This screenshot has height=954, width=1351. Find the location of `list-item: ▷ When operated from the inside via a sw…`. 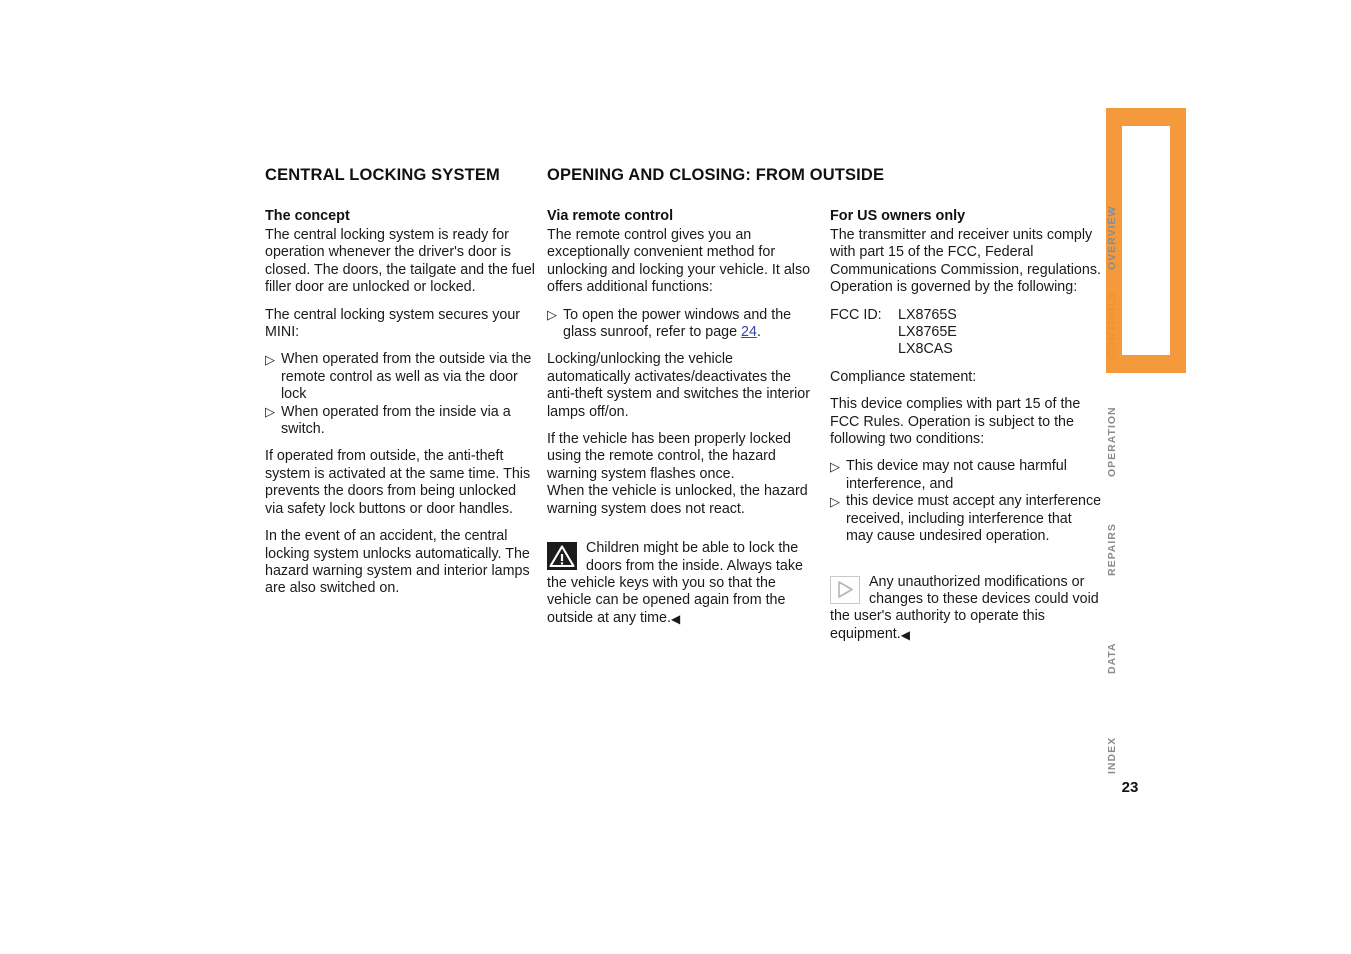

list-item: ▷ When operated from the inside via a sw… is located at coordinates (401, 421).